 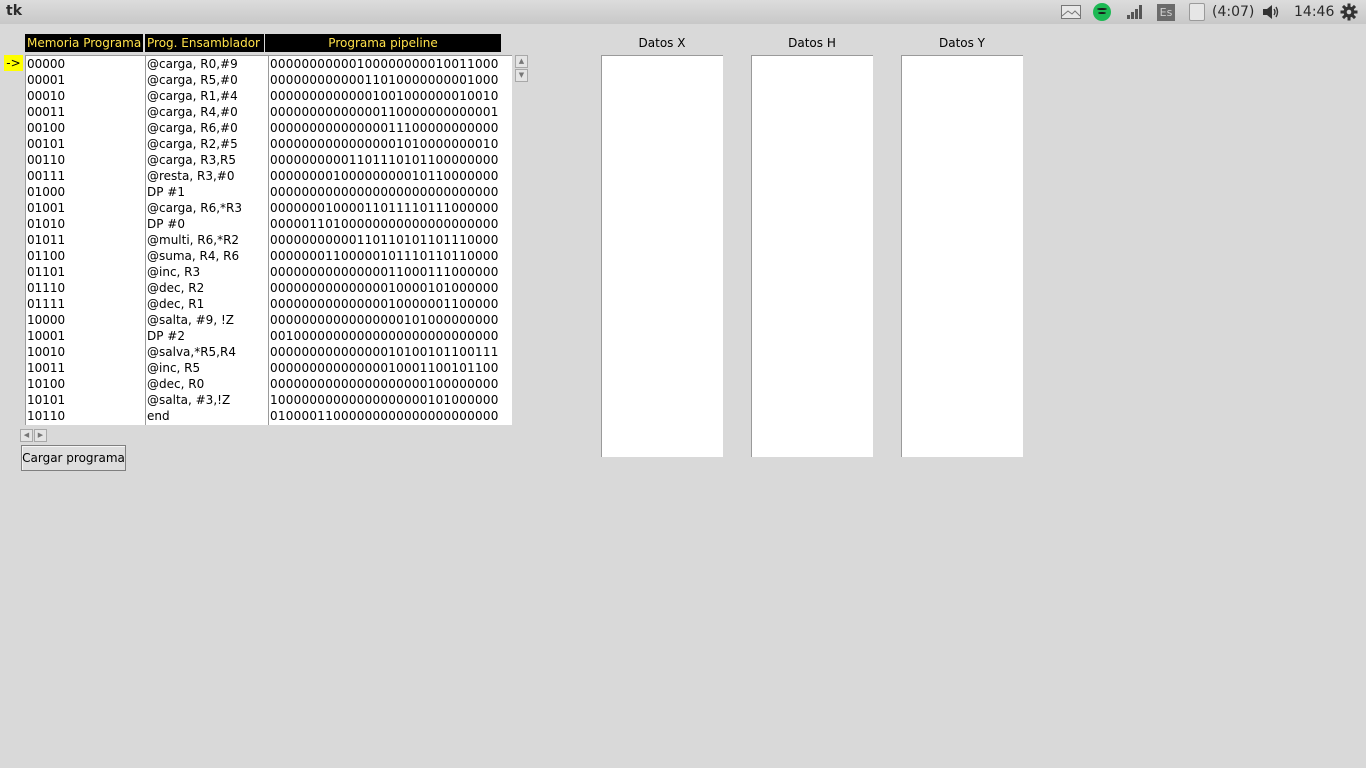 I want to click on pipeline-list-item: 00000110100000000000000000000, so click(x=390, y=224).